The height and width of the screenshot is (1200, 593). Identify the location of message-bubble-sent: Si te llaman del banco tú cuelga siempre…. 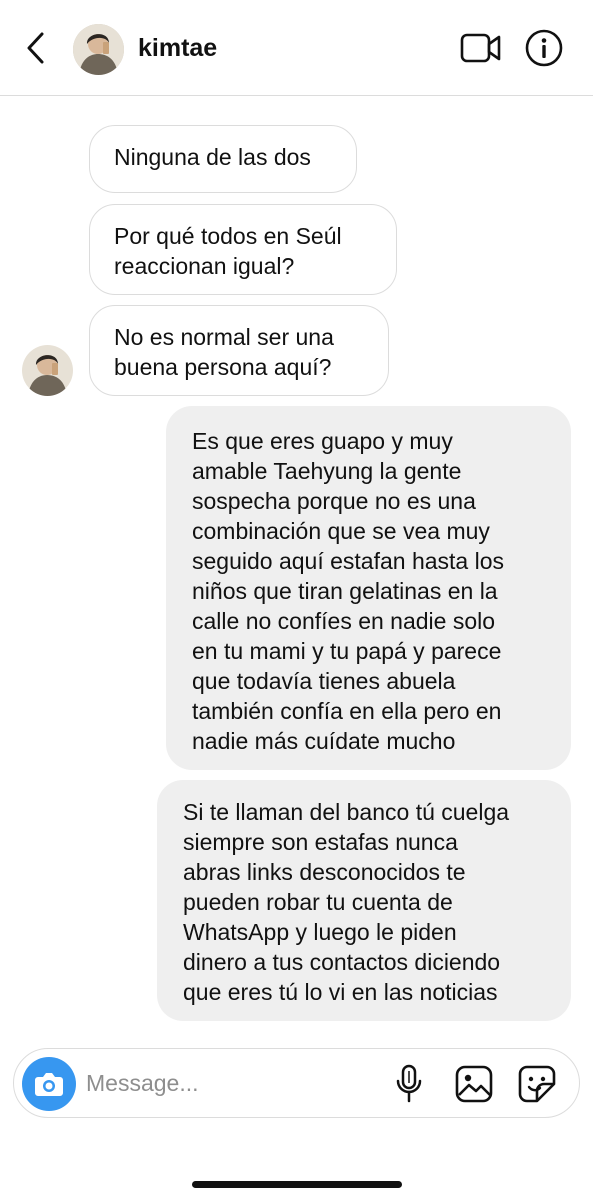
(364, 900).